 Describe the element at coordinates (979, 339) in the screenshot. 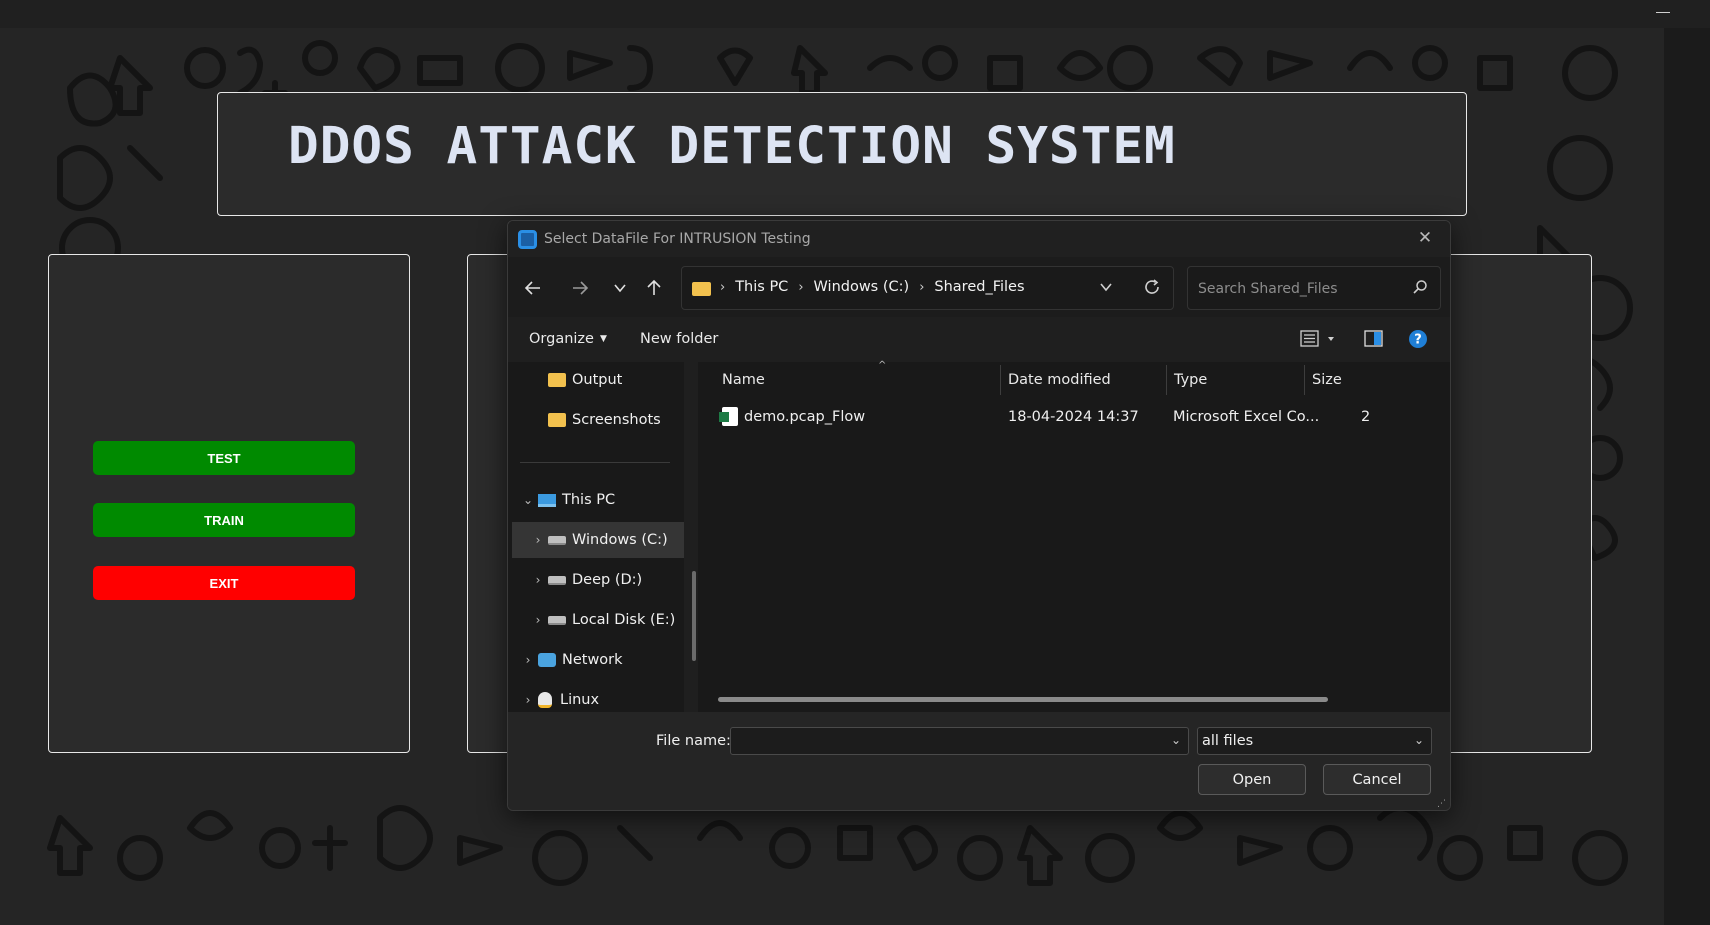

I see `command-bar: Organize ▼ New folder ?` at that location.